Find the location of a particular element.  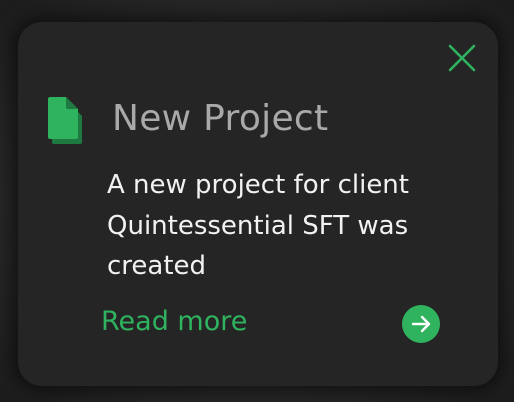

close-icon is located at coordinates (462, 58).